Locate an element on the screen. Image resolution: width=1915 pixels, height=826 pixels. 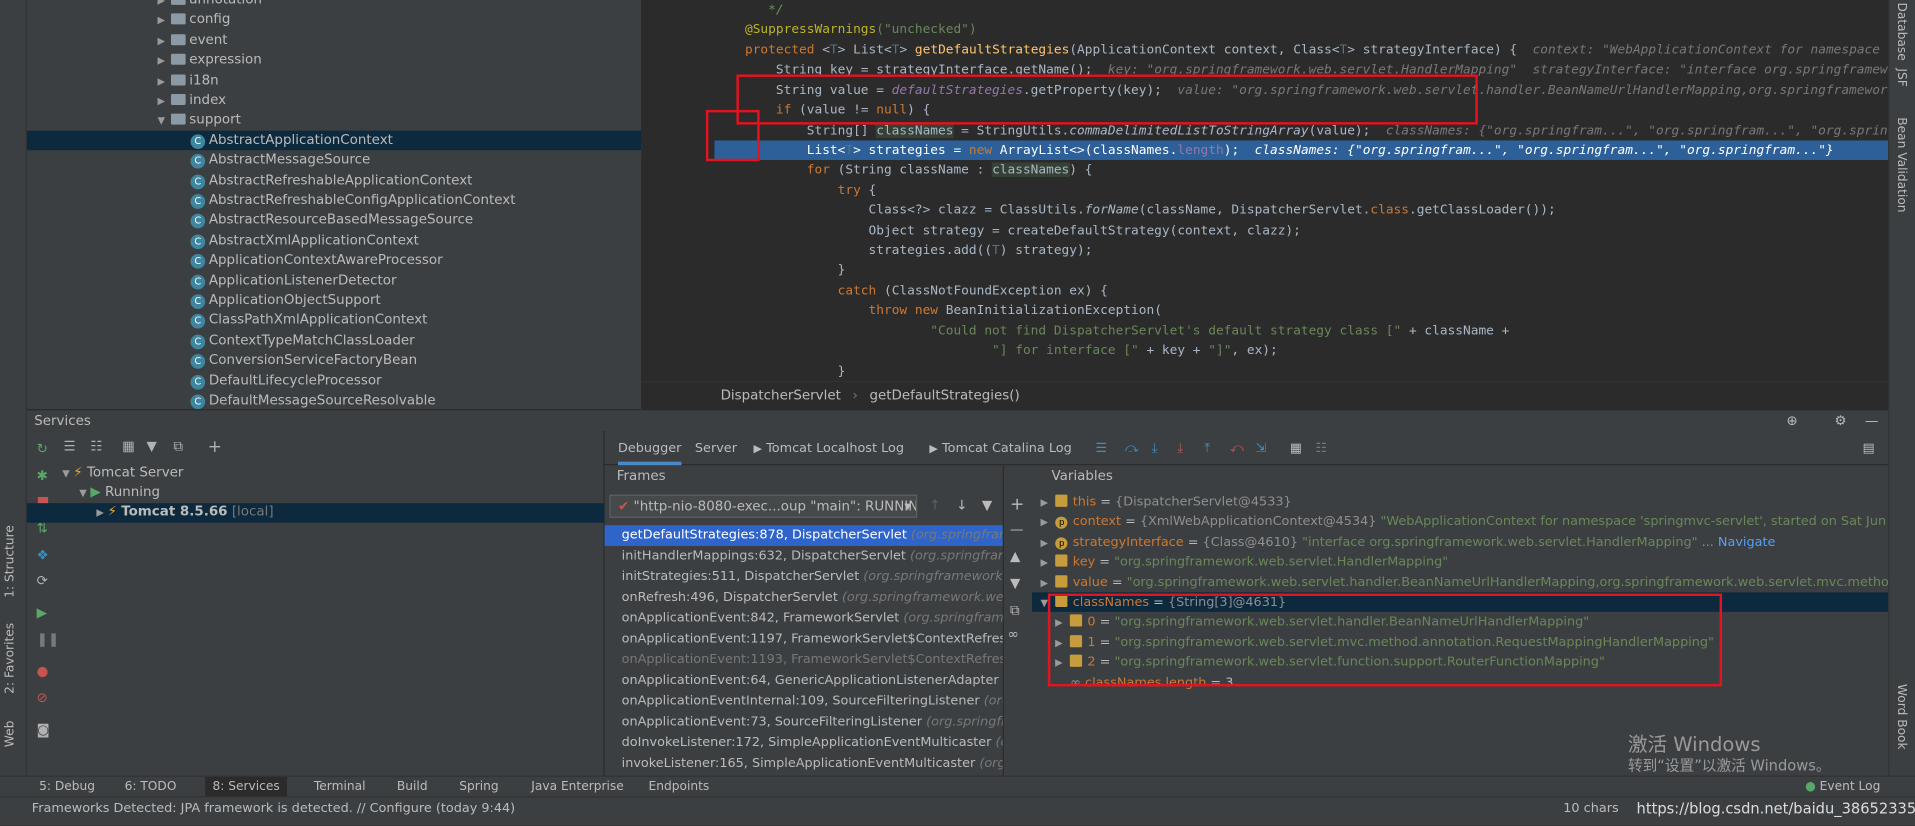
crosshair-icon: ⊕ is located at coordinates (1791, 421).